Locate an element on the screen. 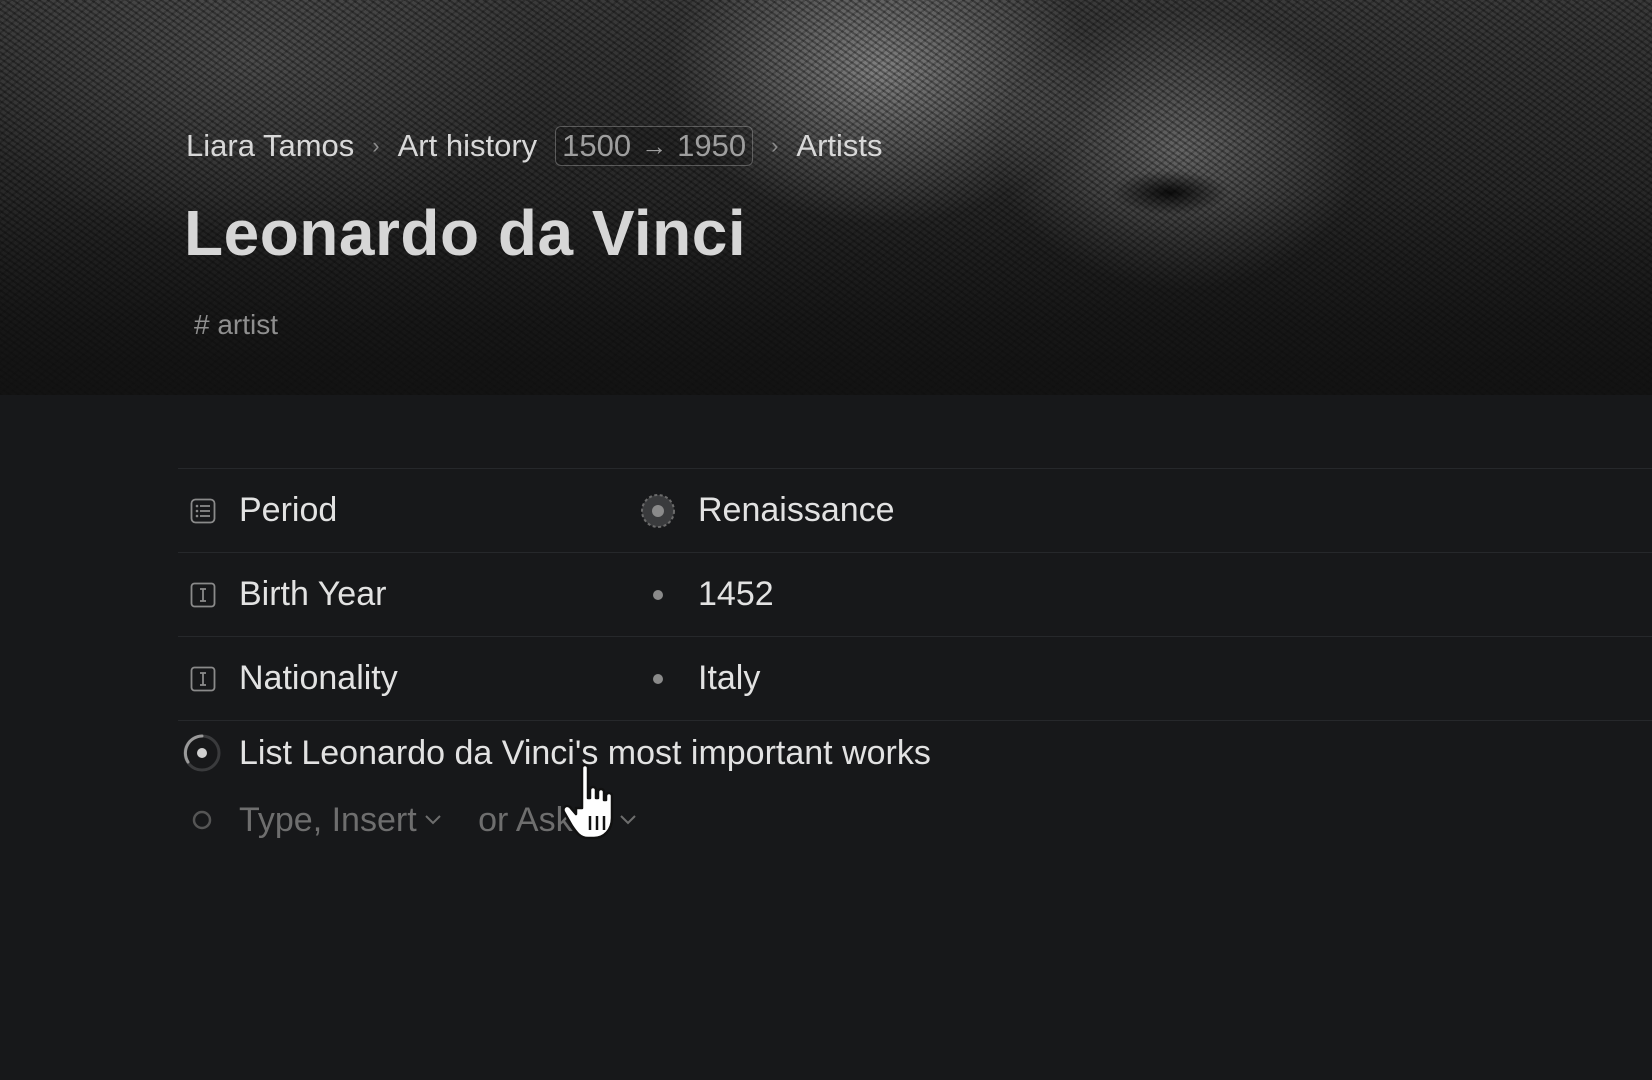 This screenshot has width=1652, height=1080. property-row-period: Period Renaissance is located at coordinates (915, 511).